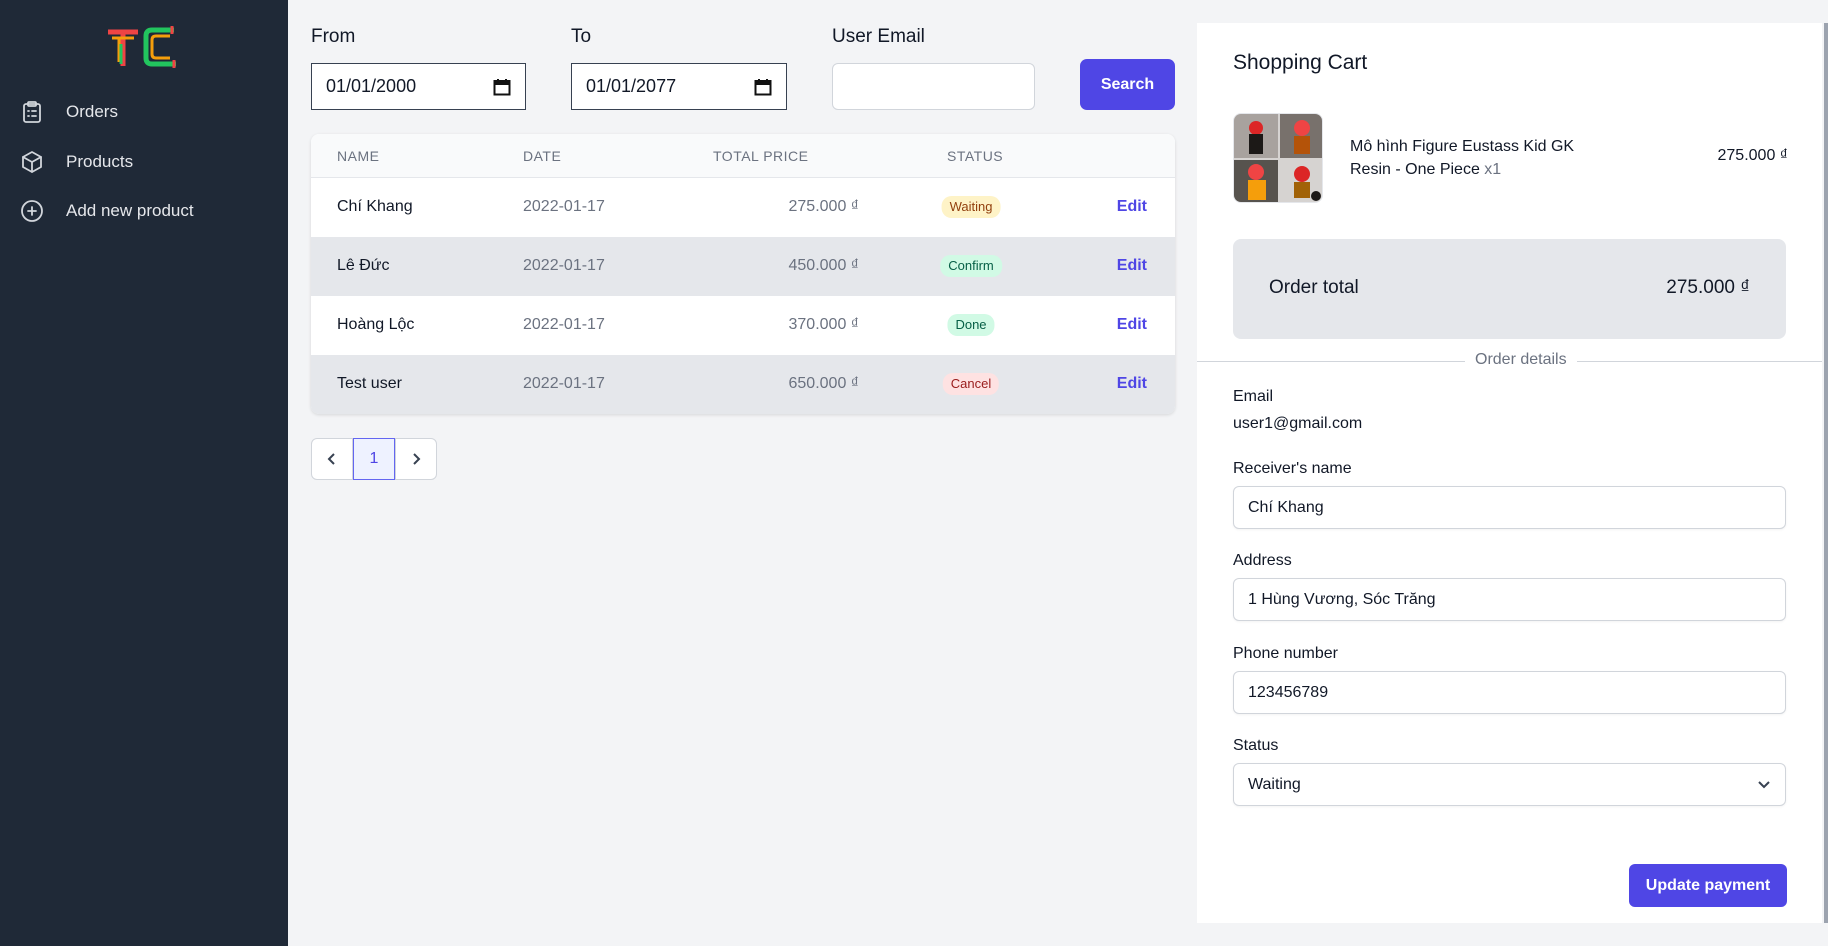 The height and width of the screenshot is (946, 1828). What do you see at coordinates (1278, 158) in the screenshot?
I see `product-image` at bounding box center [1278, 158].